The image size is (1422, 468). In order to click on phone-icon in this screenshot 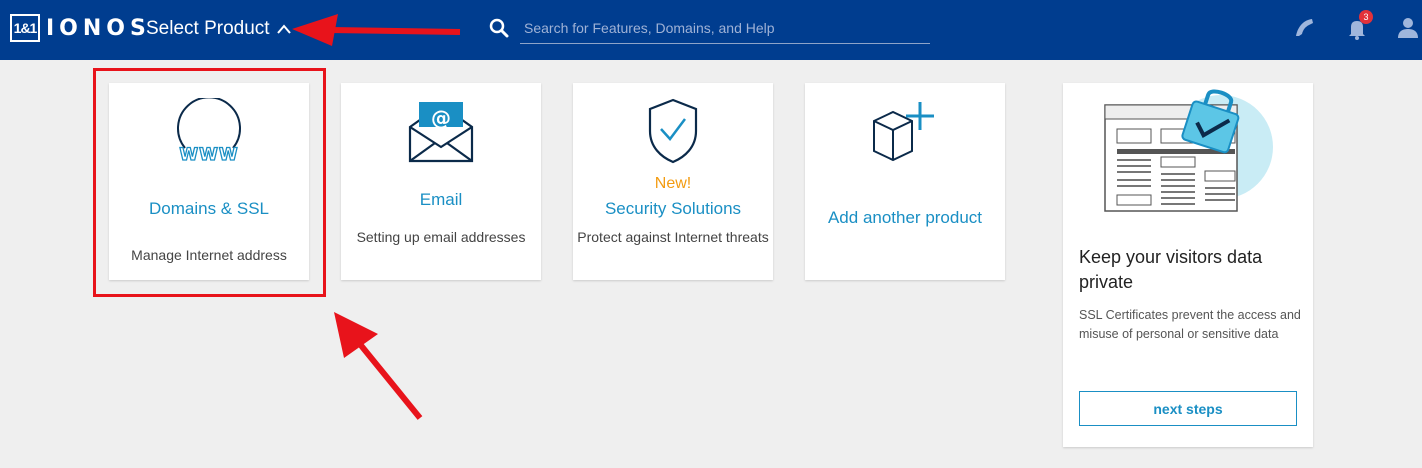, I will do `click(1304, 28)`.